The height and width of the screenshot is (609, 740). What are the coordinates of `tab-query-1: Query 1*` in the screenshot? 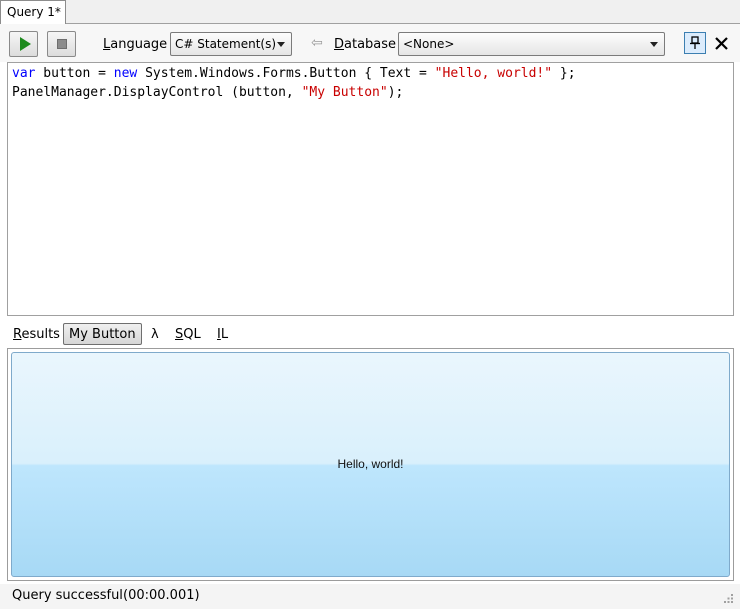 It's located at (33, 12).